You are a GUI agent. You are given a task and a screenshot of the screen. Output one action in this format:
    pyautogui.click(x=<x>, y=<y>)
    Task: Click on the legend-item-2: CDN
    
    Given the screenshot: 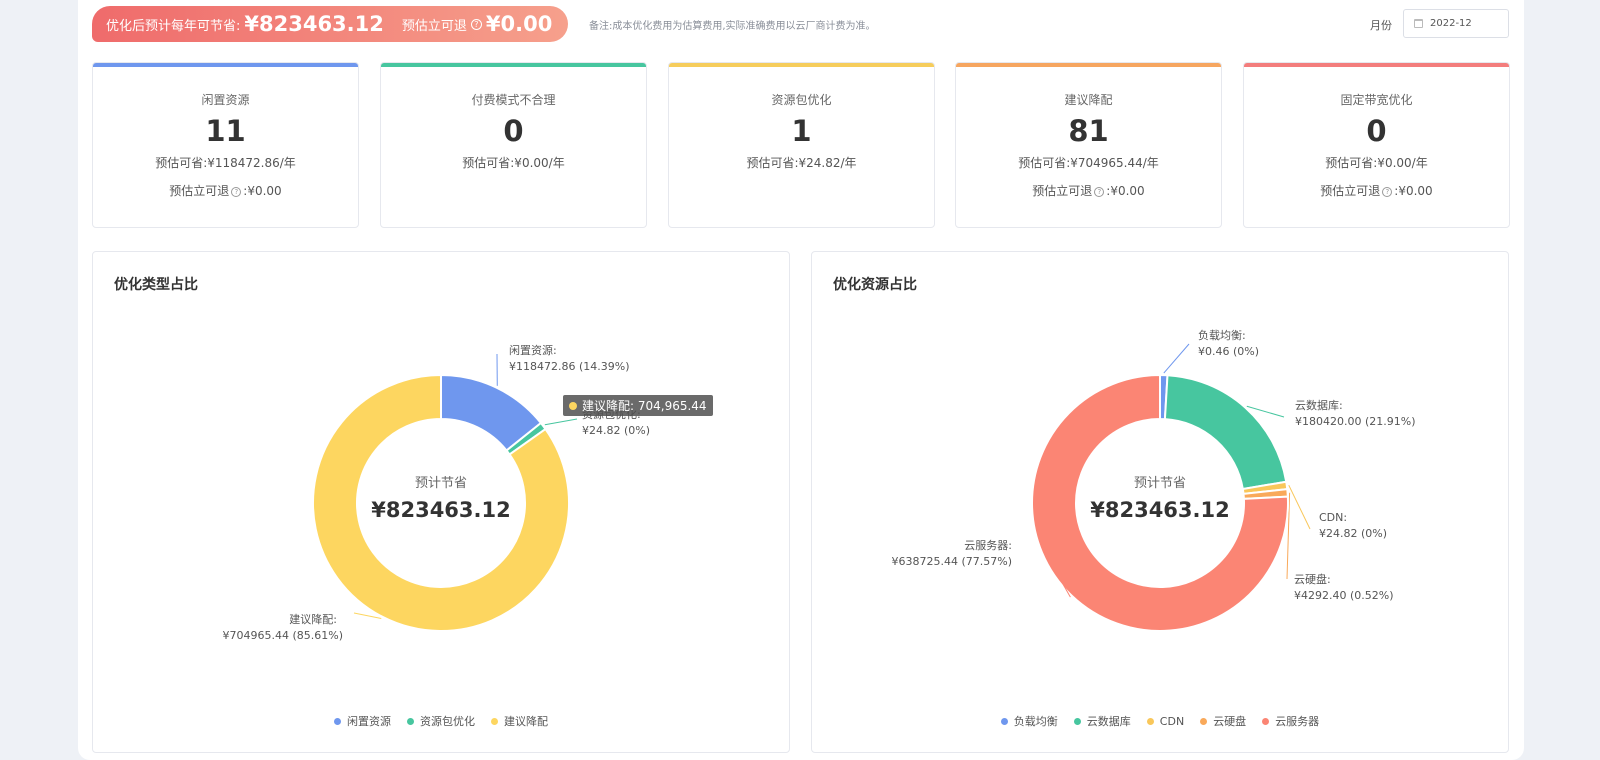 What is the action you would take?
    pyautogui.click(x=1165, y=721)
    